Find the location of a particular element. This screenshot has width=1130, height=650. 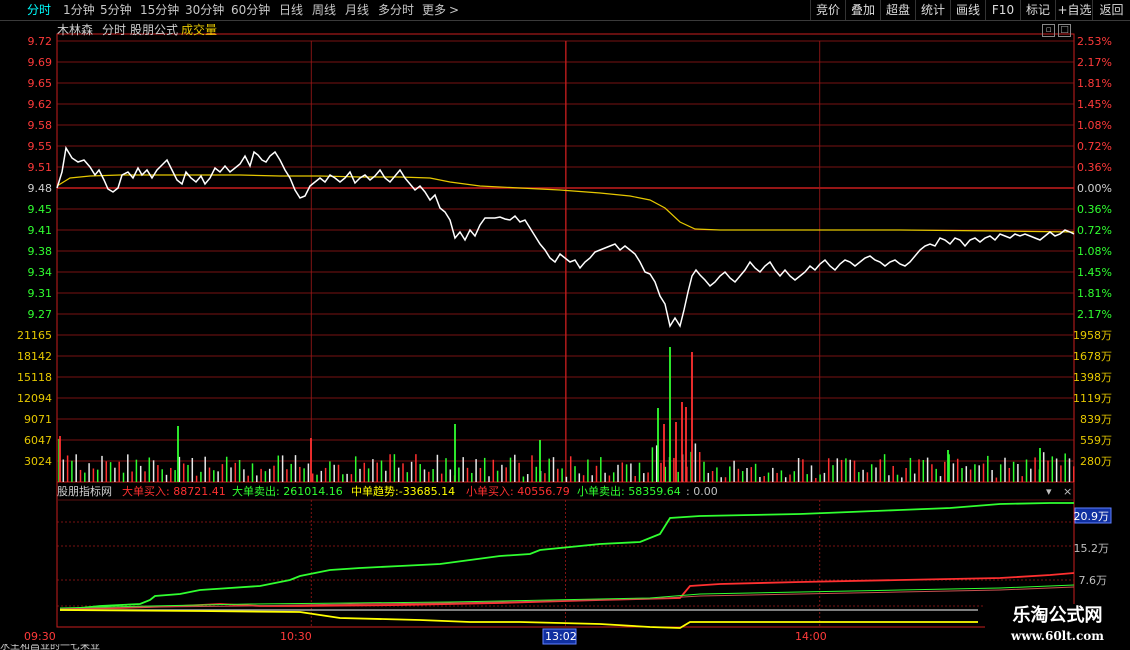

mid-trend-value: -33685.14 is located at coordinates (427, 491).